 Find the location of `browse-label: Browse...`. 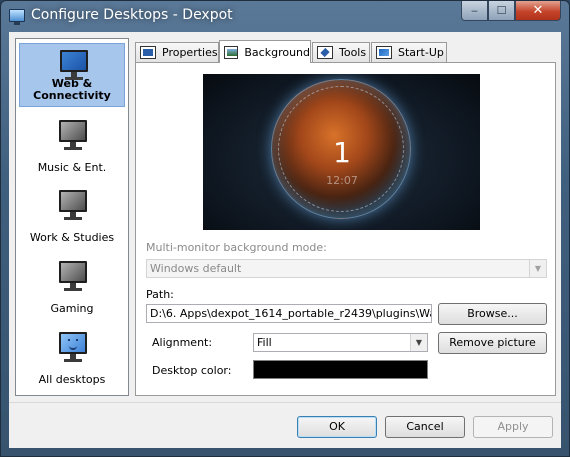

browse-label: Browse... is located at coordinates (492, 313).